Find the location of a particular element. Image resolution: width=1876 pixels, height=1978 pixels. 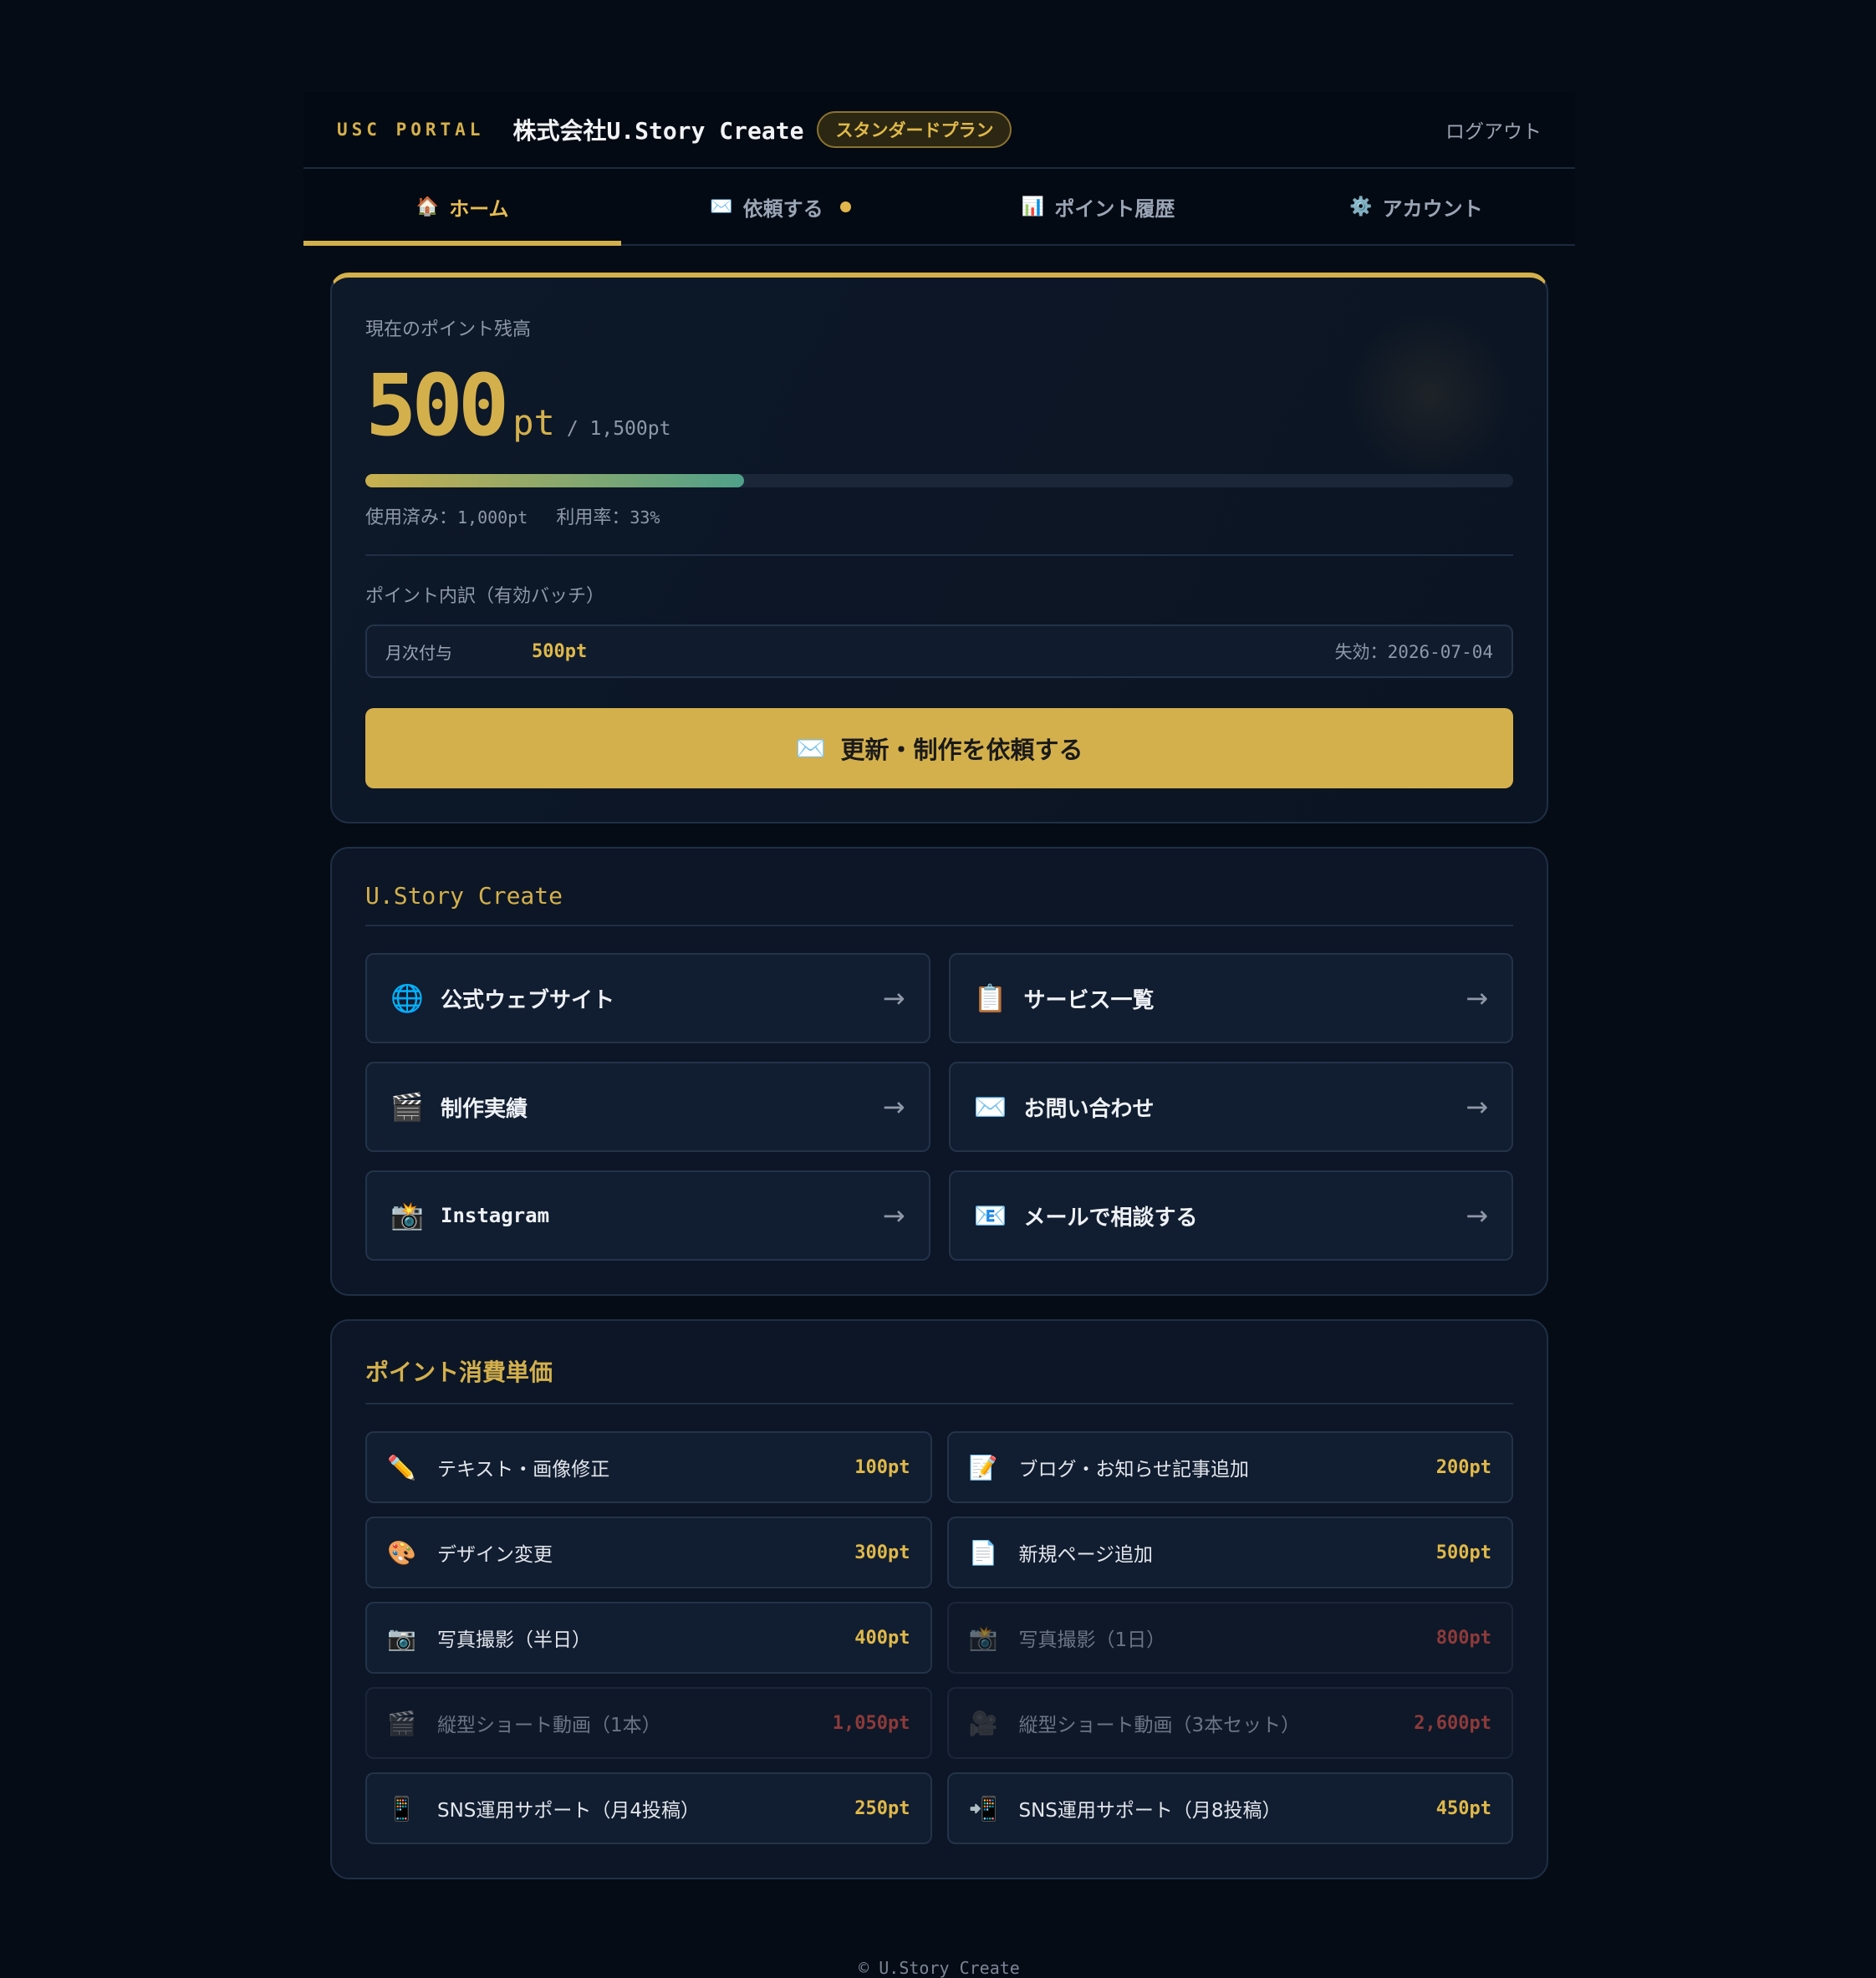

camera-icon: 📷 is located at coordinates (402, 1638).